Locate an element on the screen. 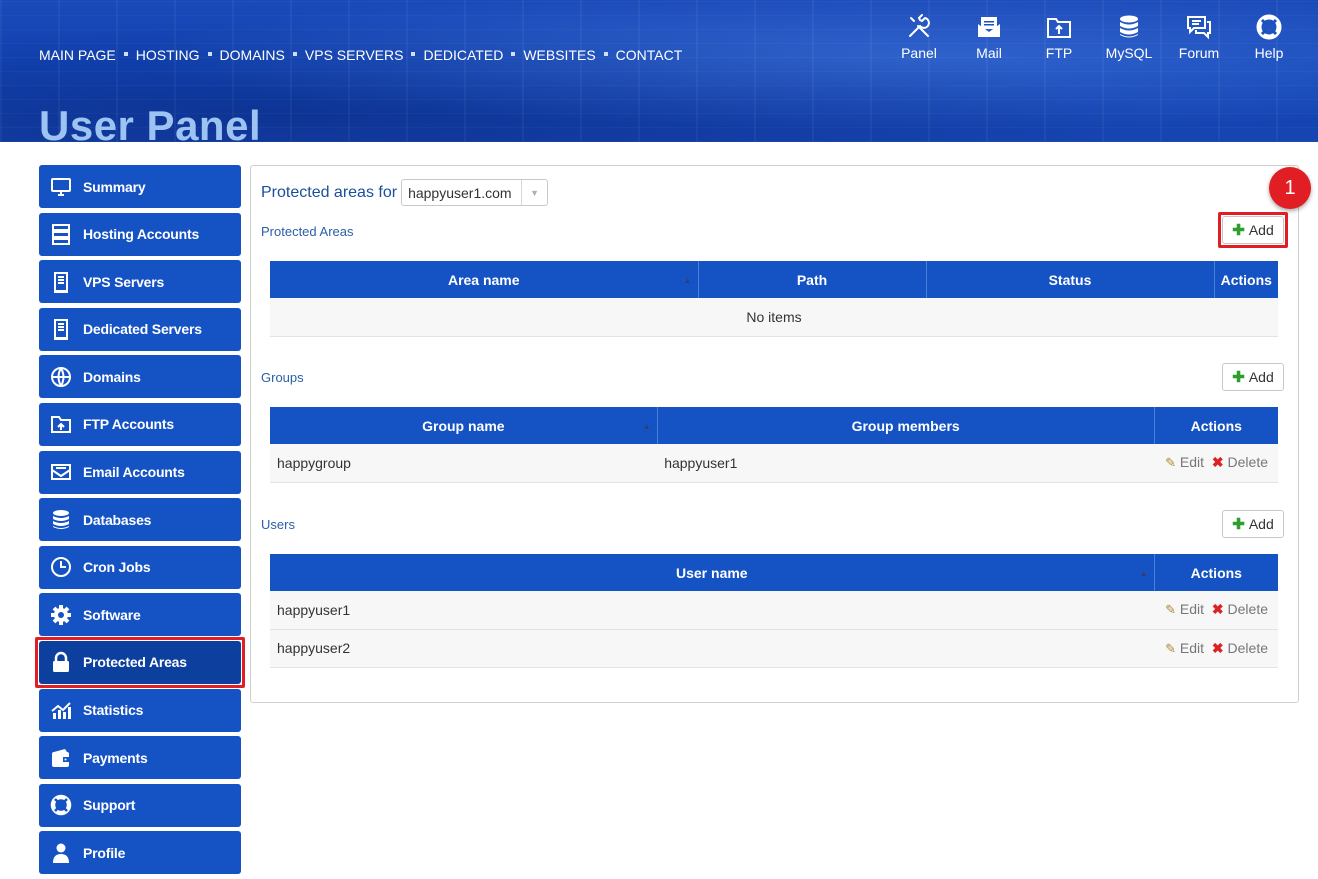 The height and width of the screenshot is (879, 1318). protected-areas-table: Area name ▲ Path Status Actions No items is located at coordinates (774, 299).